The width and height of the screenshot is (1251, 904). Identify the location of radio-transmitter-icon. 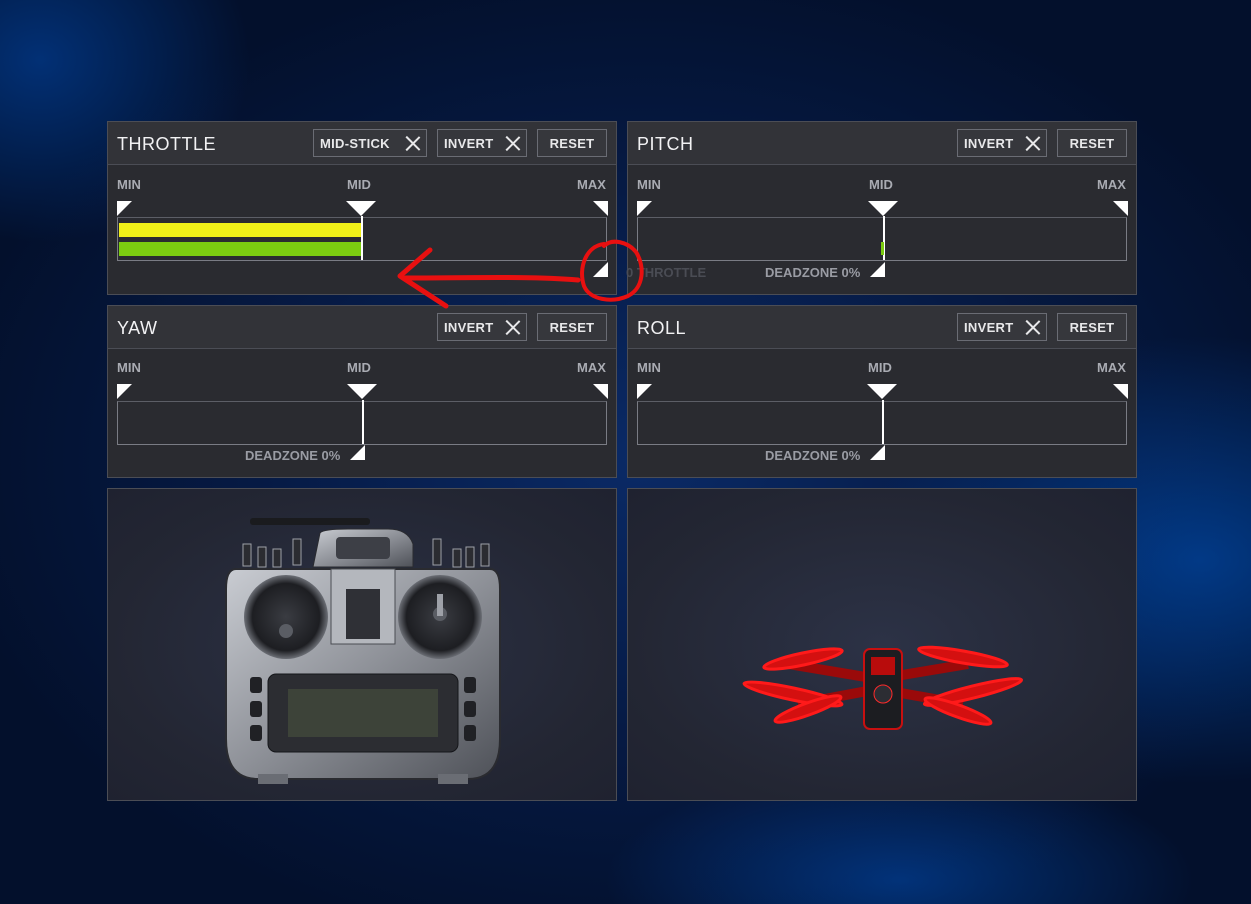
(363, 651).